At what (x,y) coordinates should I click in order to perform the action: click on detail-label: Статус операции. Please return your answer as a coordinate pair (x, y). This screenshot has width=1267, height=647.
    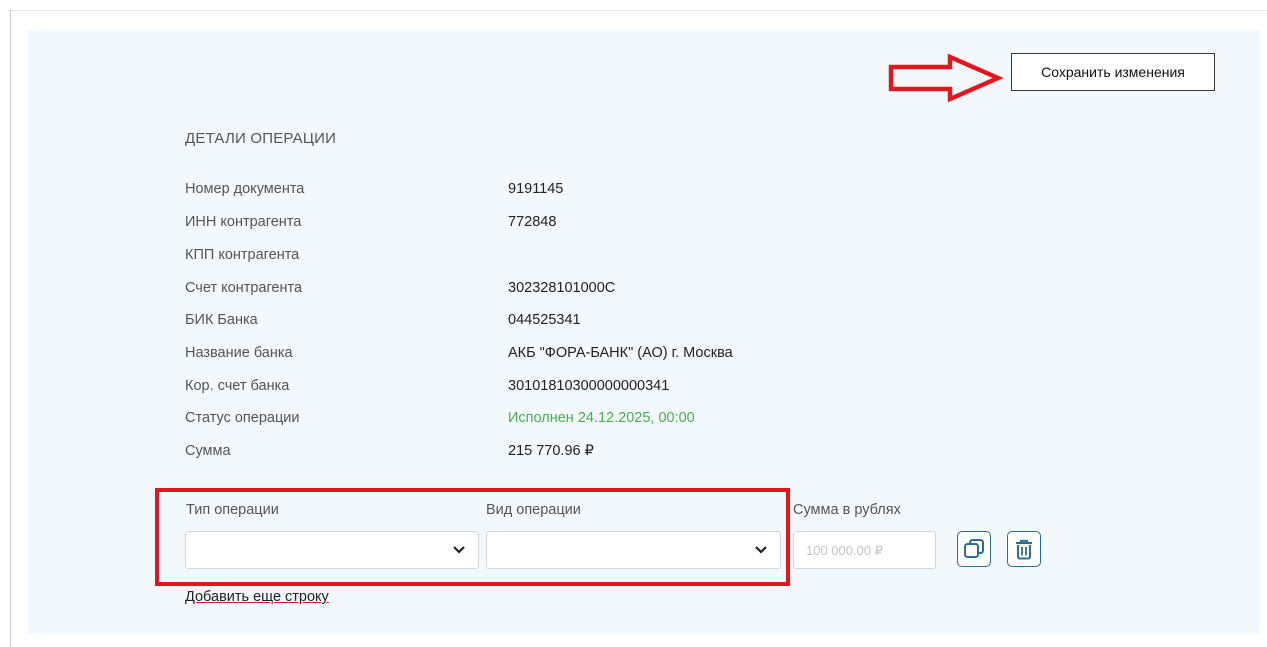
    Looking at the image, I should click on (242, 418).